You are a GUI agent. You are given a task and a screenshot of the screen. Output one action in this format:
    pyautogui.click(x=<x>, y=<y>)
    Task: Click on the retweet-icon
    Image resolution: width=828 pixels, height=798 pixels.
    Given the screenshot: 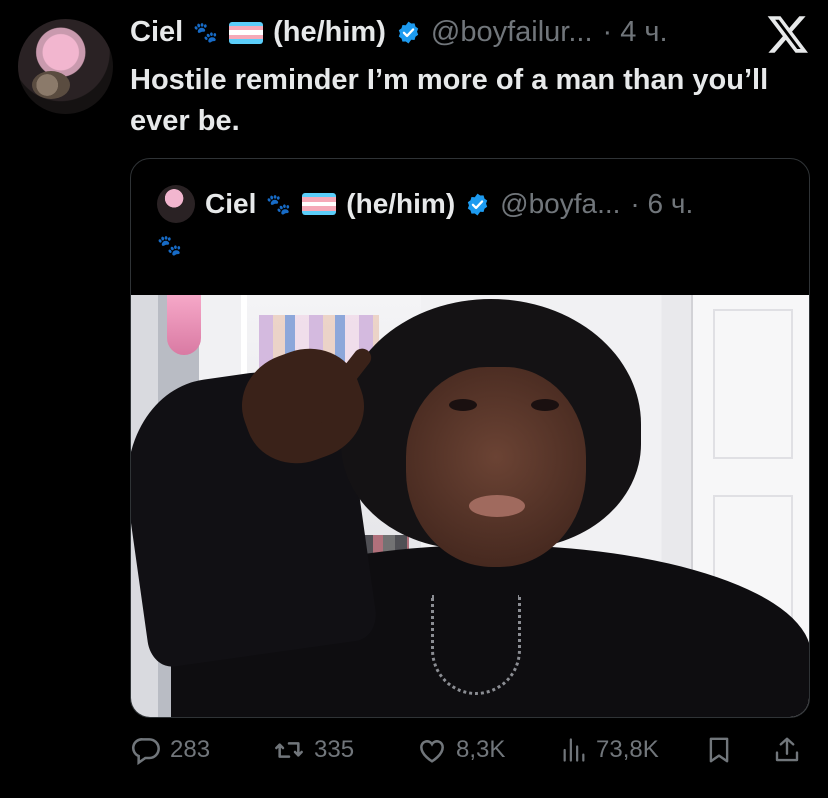 What is the action you would take?
    pyautogui.click(x=289, y=750)
    